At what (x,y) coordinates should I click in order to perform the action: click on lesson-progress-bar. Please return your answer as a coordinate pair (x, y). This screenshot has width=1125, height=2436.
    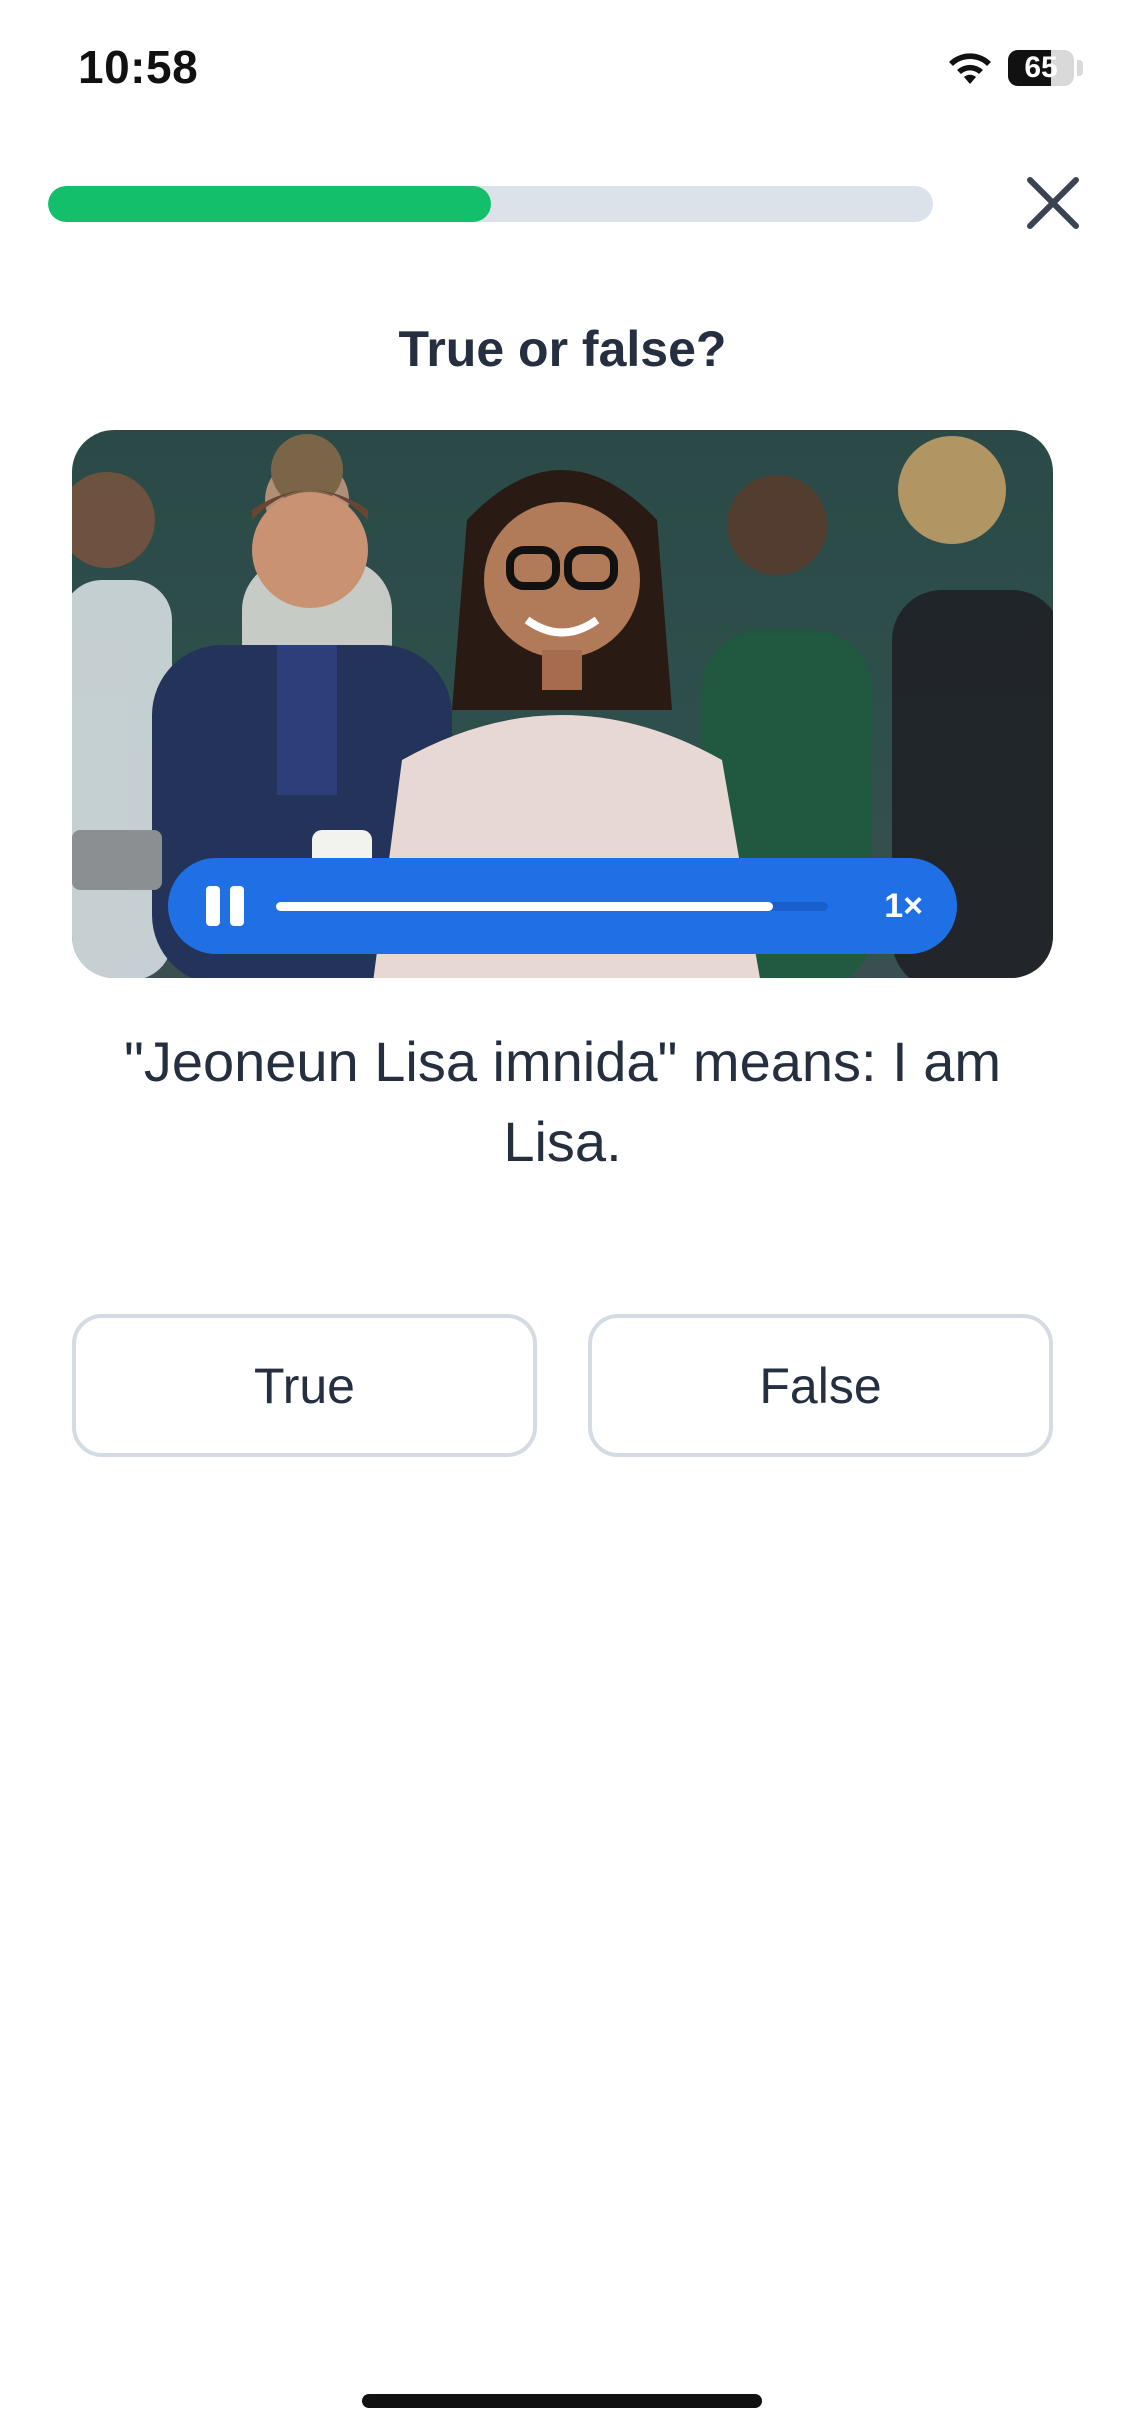
    Looking at the image, I should click on (490, 204).